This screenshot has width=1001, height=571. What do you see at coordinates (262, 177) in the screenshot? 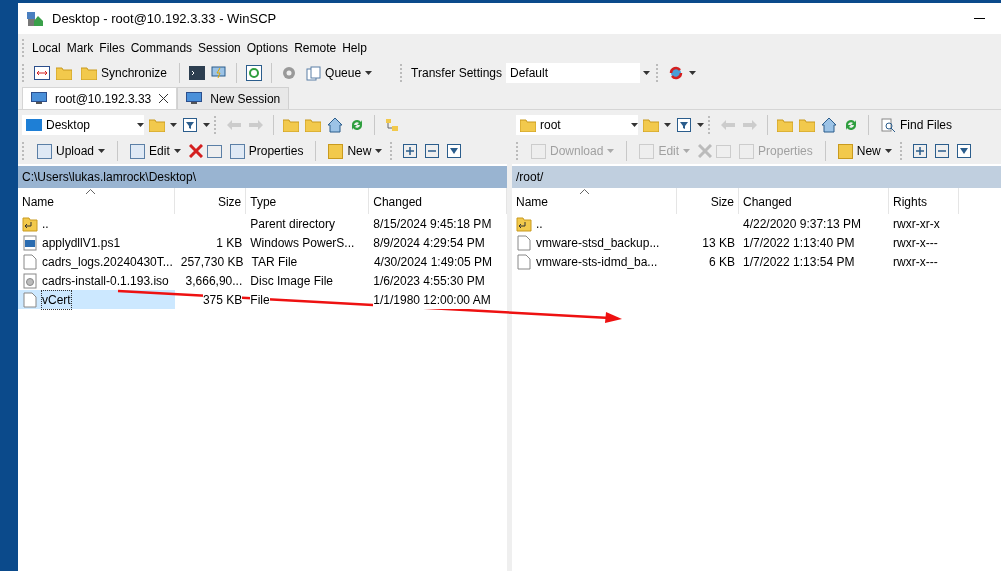
I see `path-bar: C:\Users\lukas.lamrock\Desktop\` at bounding box center [262, 177].